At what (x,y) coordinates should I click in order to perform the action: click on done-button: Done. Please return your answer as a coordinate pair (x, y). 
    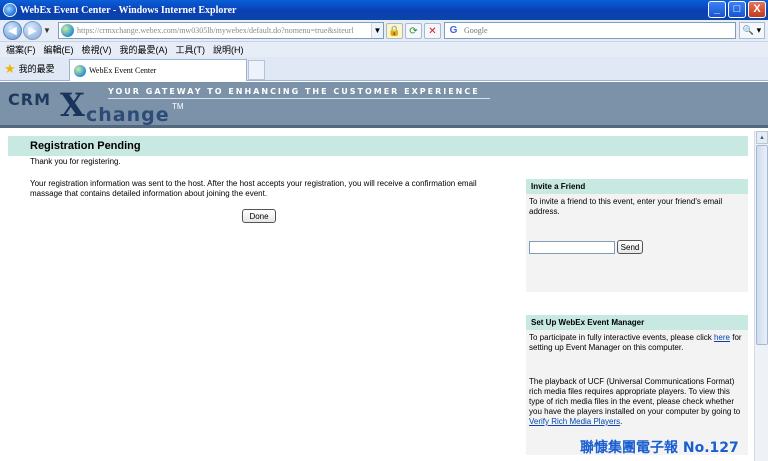
    Looking at the image, I should click on (259, 216).